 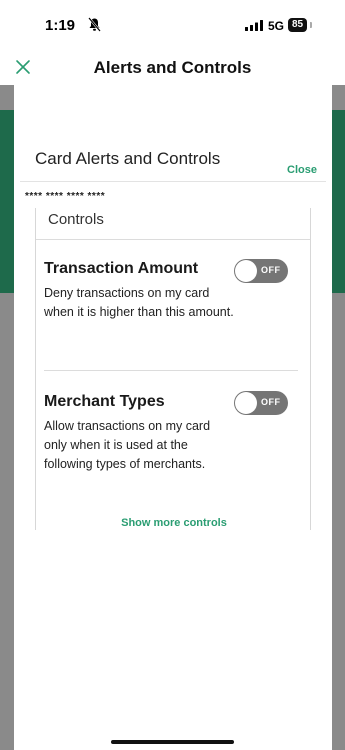 What do you see at coordinates (60, 25) in the screenshot?
I see `status-time: 1:19` at bounding box center [60, 25].